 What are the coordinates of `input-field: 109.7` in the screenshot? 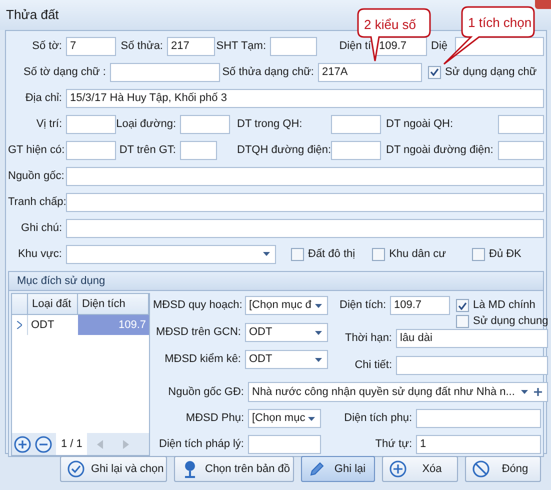 It's located at (420, 305).